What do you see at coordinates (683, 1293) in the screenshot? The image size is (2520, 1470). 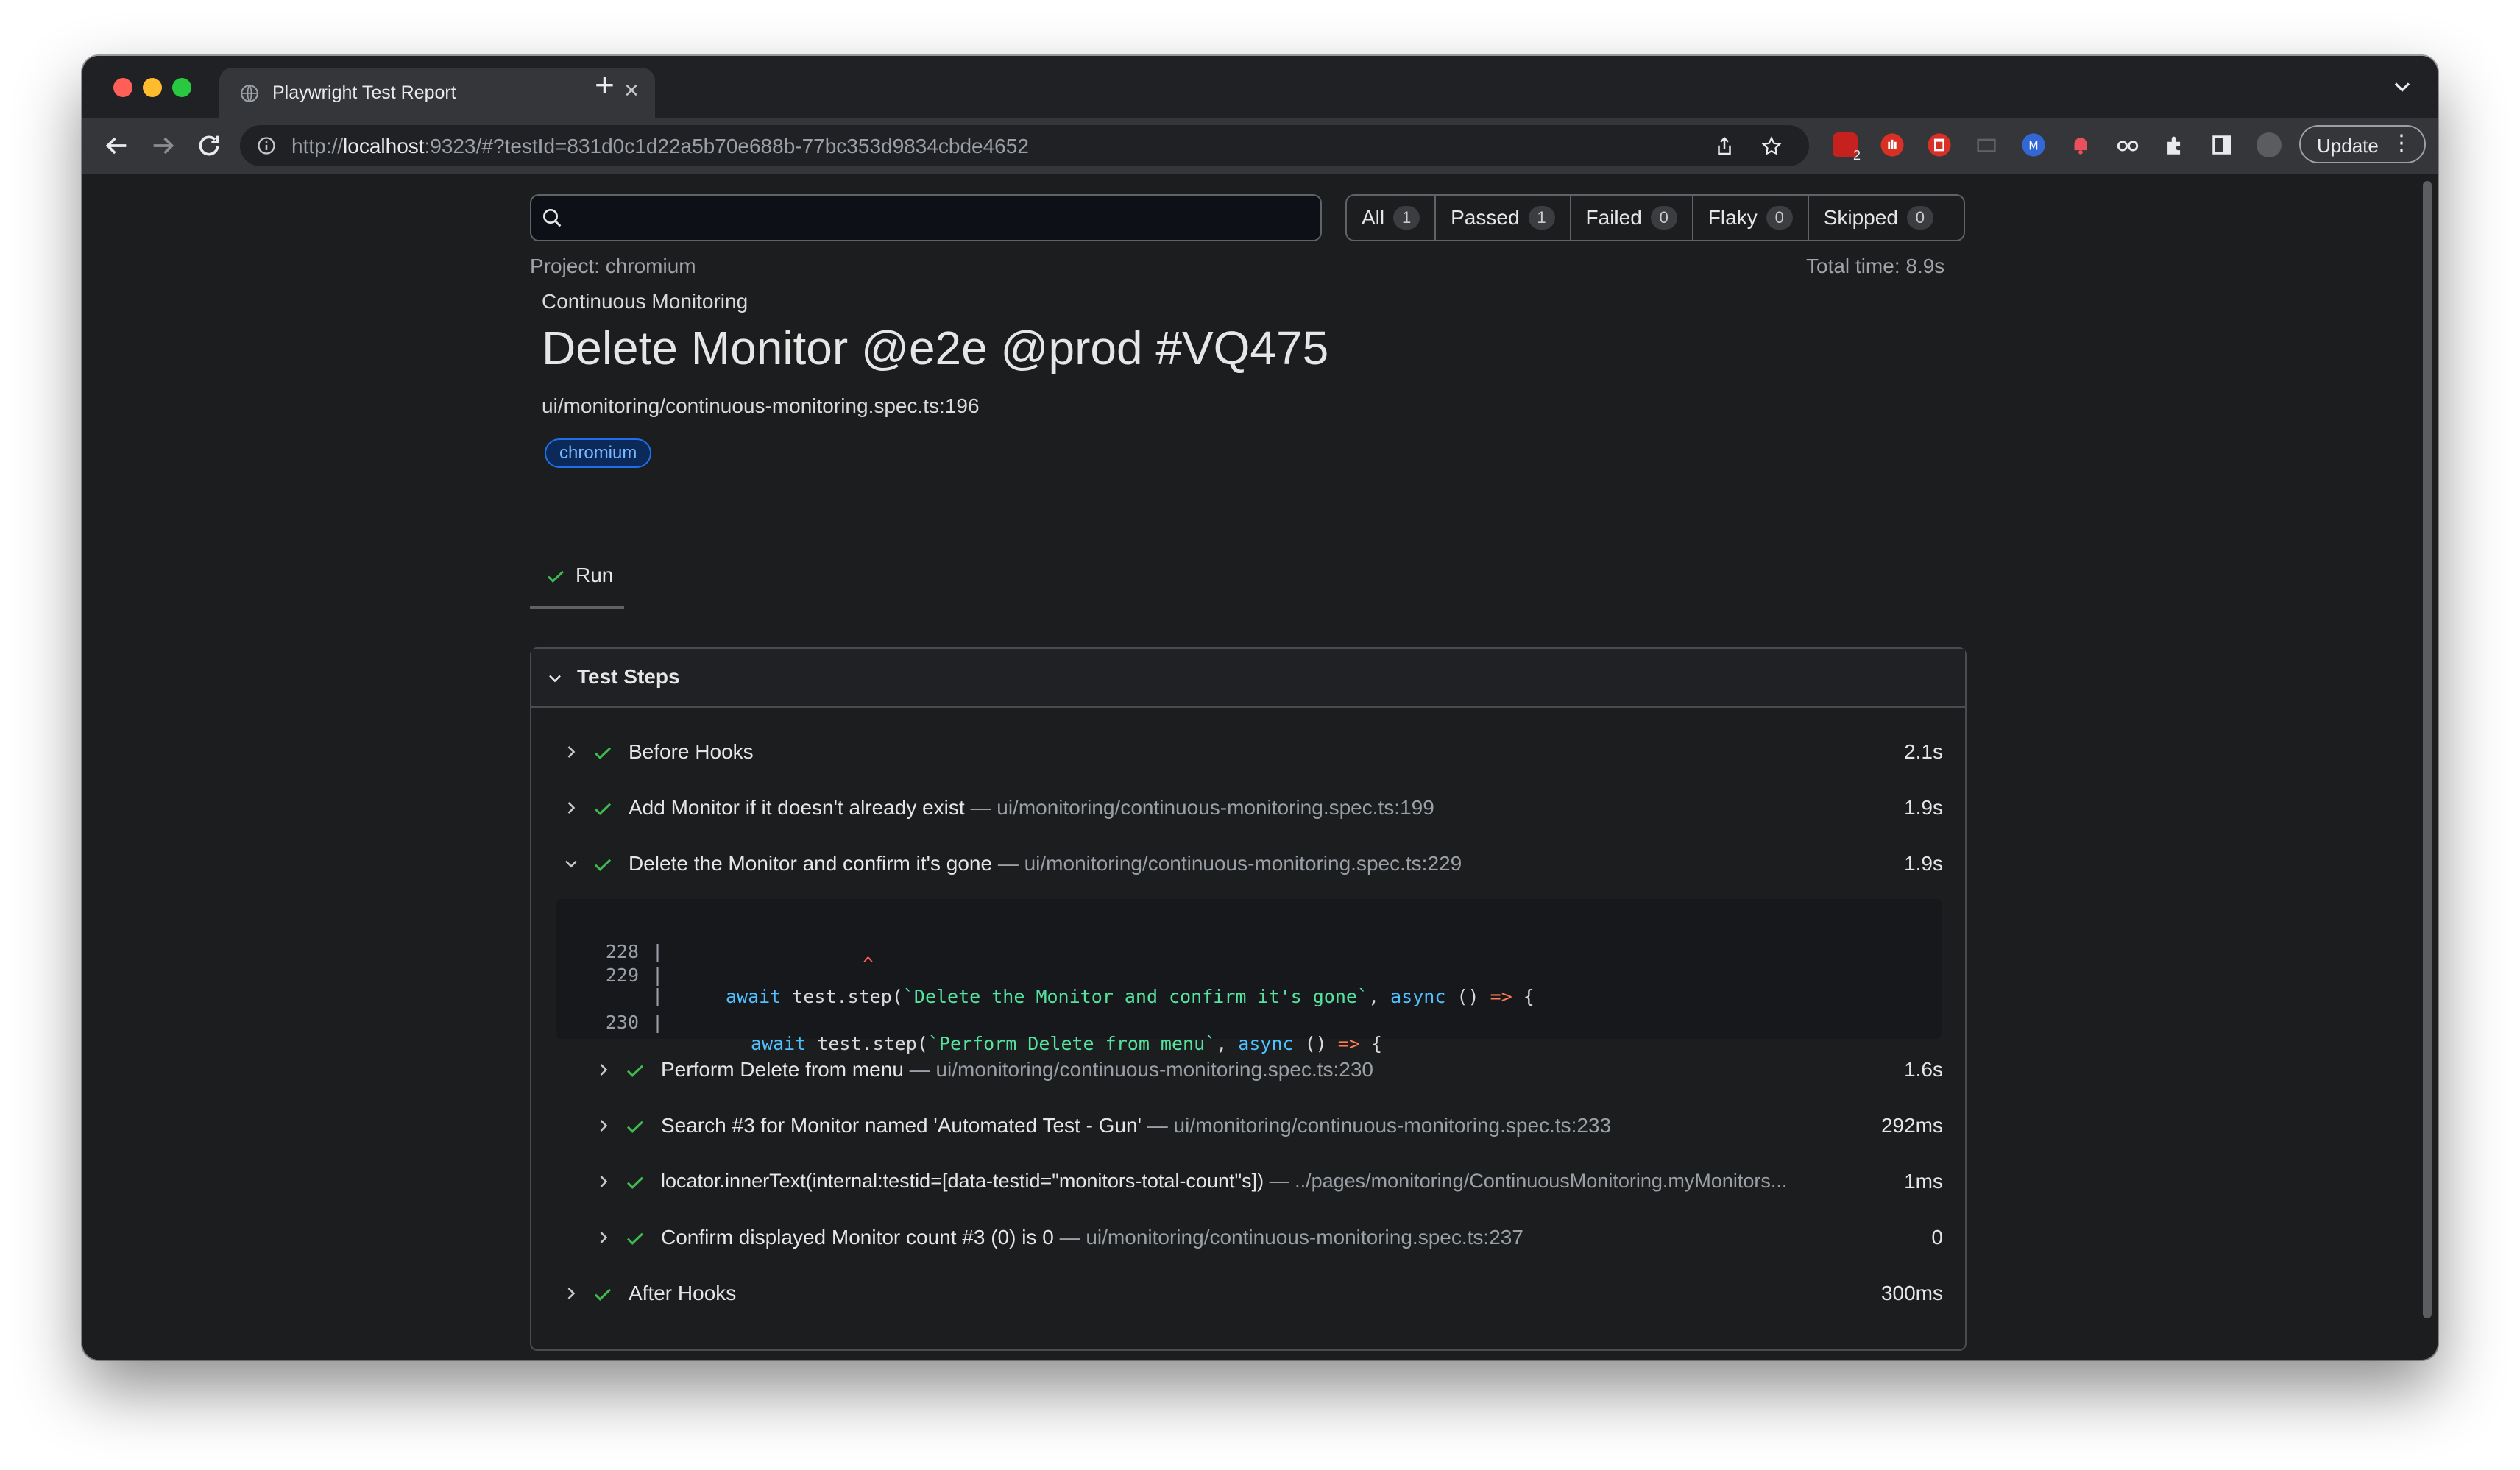 I see `step-title-text: After Hooks` at bounding box center [683, 1293].